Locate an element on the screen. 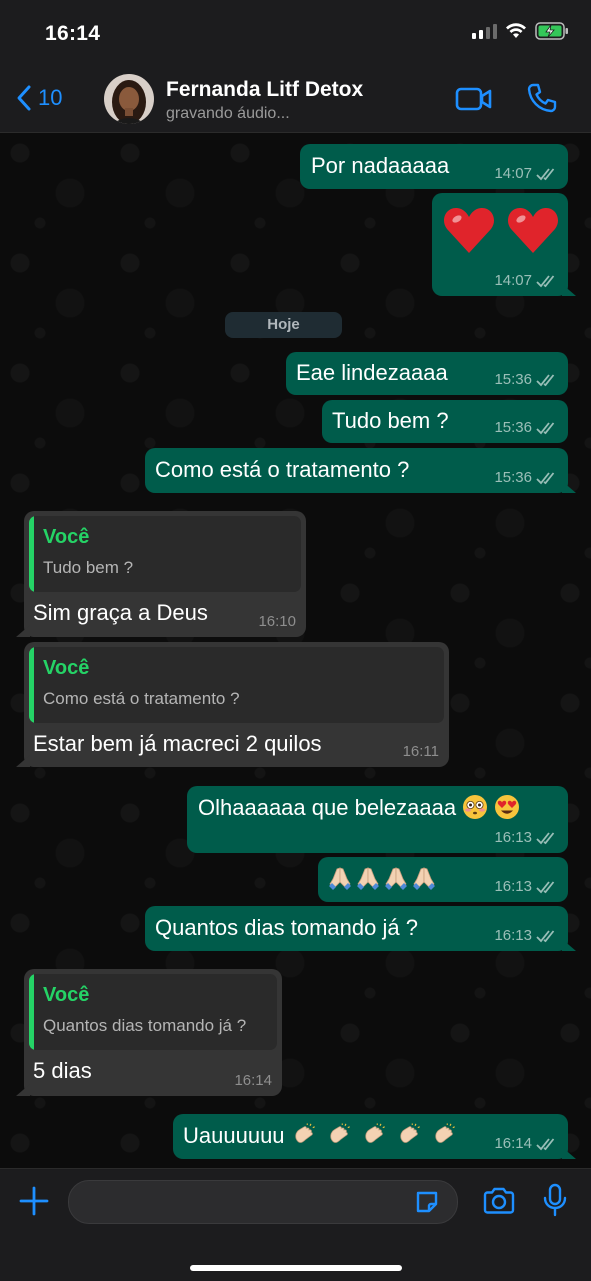  message-text: 5 dias is located at coordinates (62, 1070).